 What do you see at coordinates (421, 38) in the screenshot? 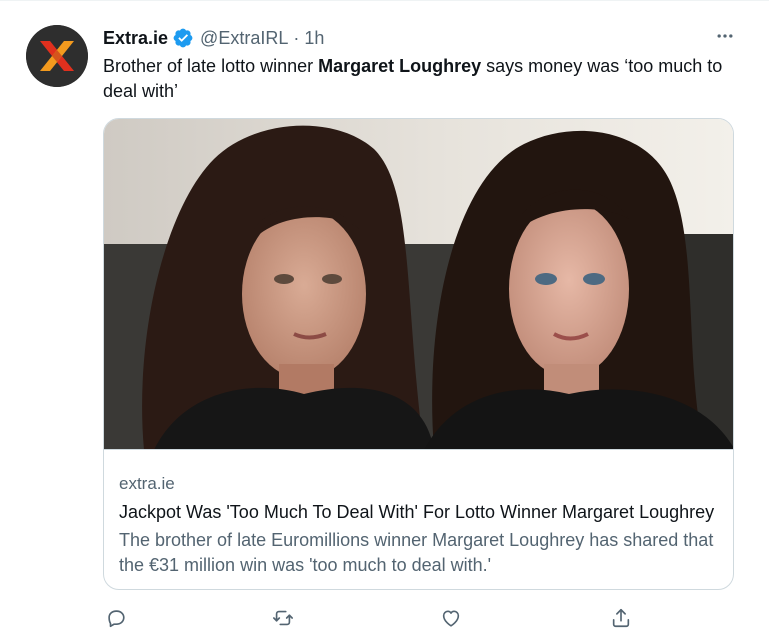
I see `tweet-header: Extra.ie @ExtraIRL · 1h` at bounding box center [421, 38].